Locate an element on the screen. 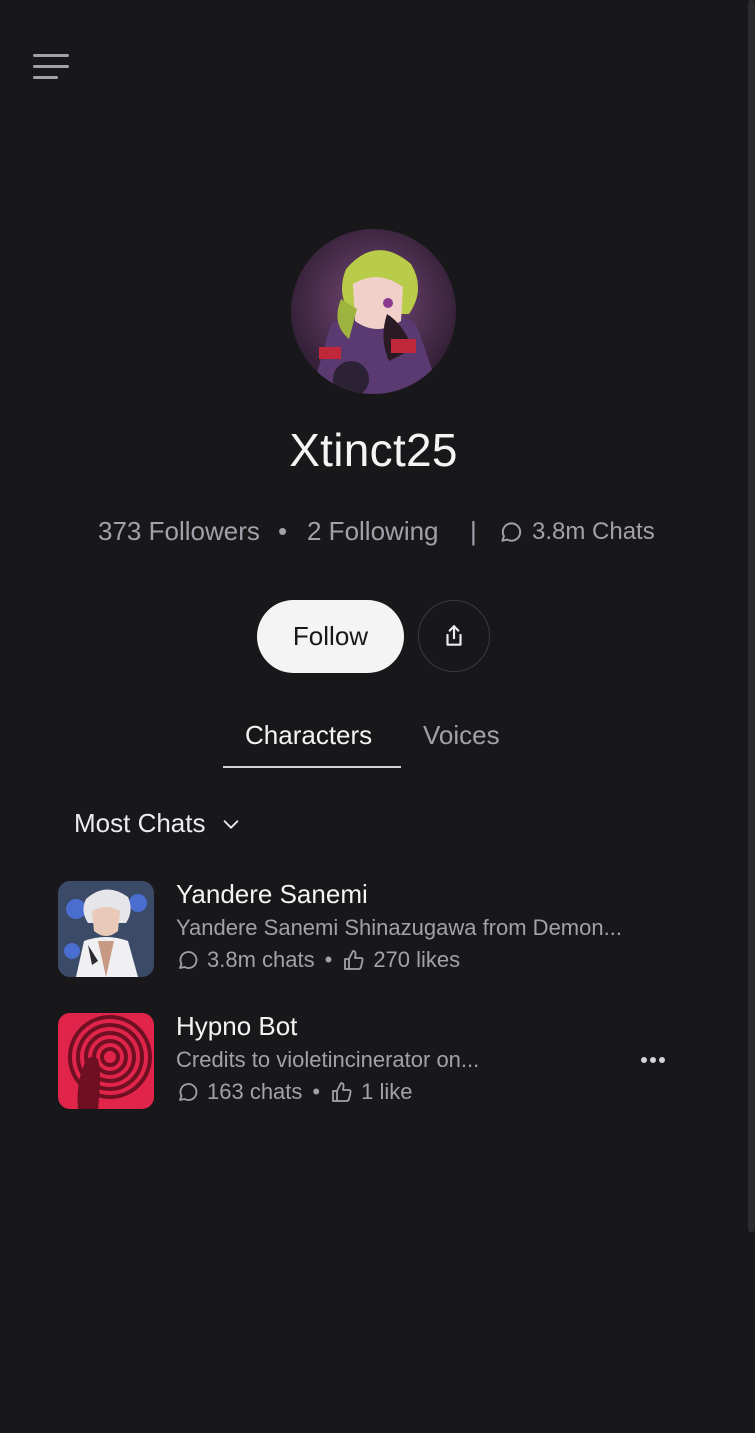 Image resolution: width=755 pixels, height=1433 pixels. character-stats: 163 chats • 1 like is located at coordinates (294, 1092).